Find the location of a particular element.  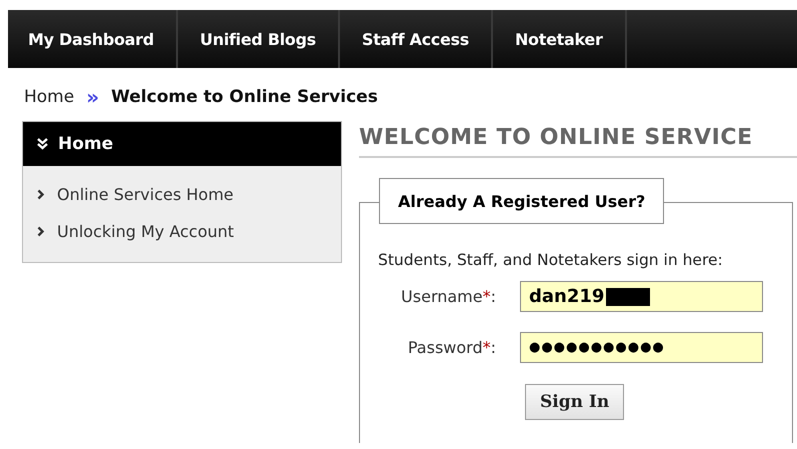

input-field: dan219 is located at coordinates (641, 296).